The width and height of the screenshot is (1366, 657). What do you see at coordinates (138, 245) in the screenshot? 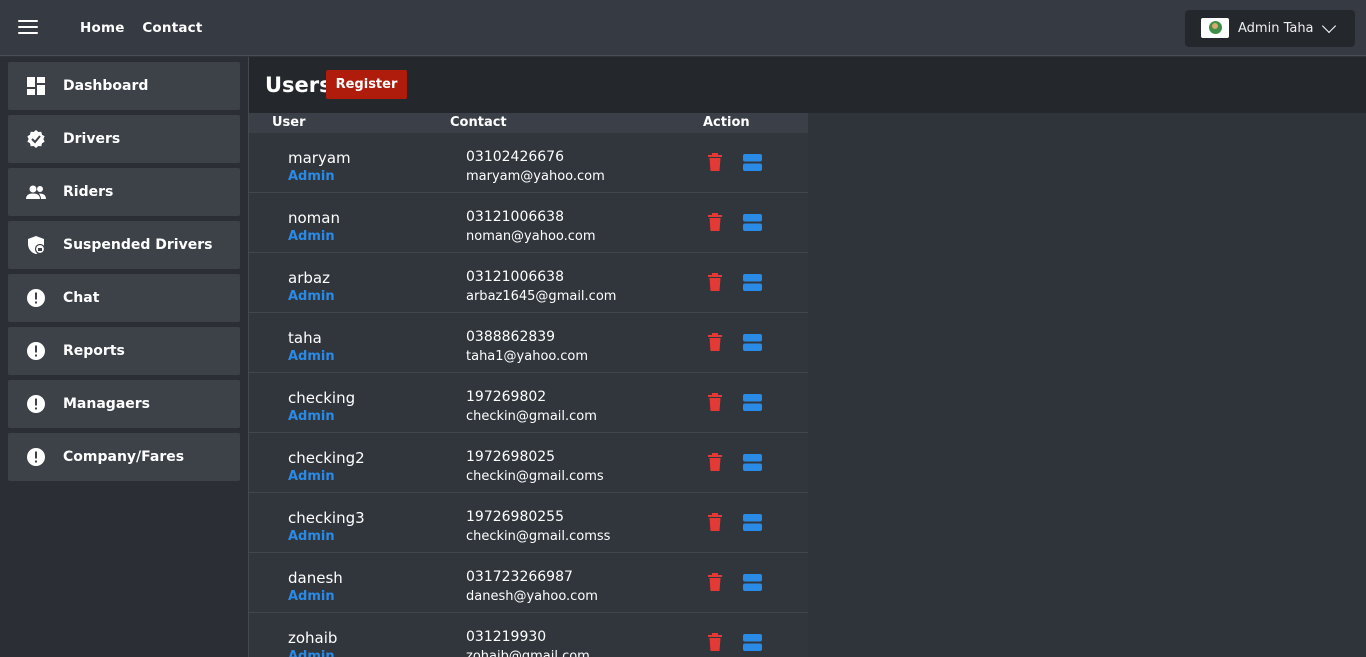
I see `sidebar-item-label: Suspended Drivers` at bounding box center [138, 245].